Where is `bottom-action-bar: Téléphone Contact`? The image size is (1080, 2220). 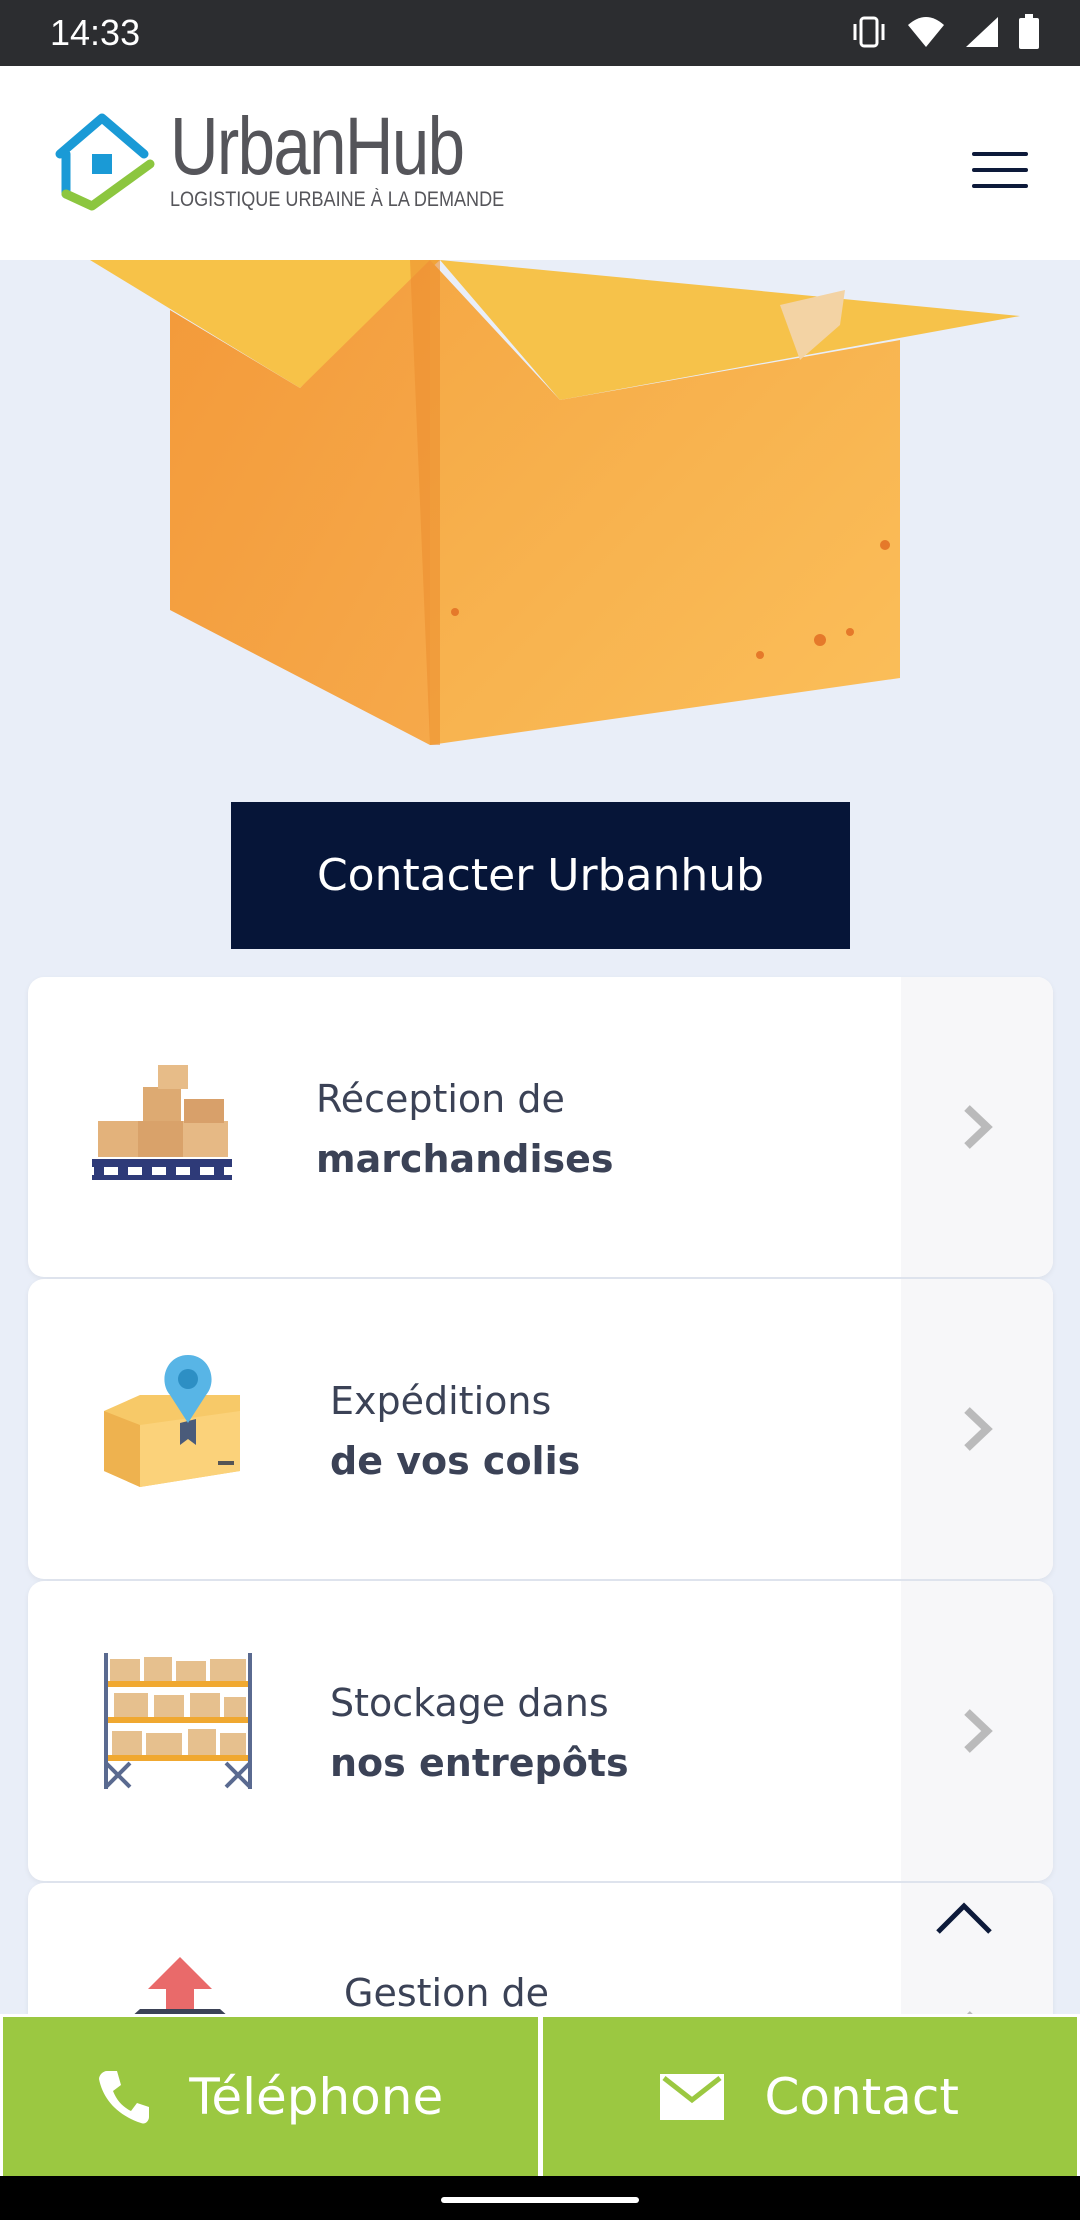
bottom-action-bar: Téléphone Contact is located at coordinates (540, 2095).